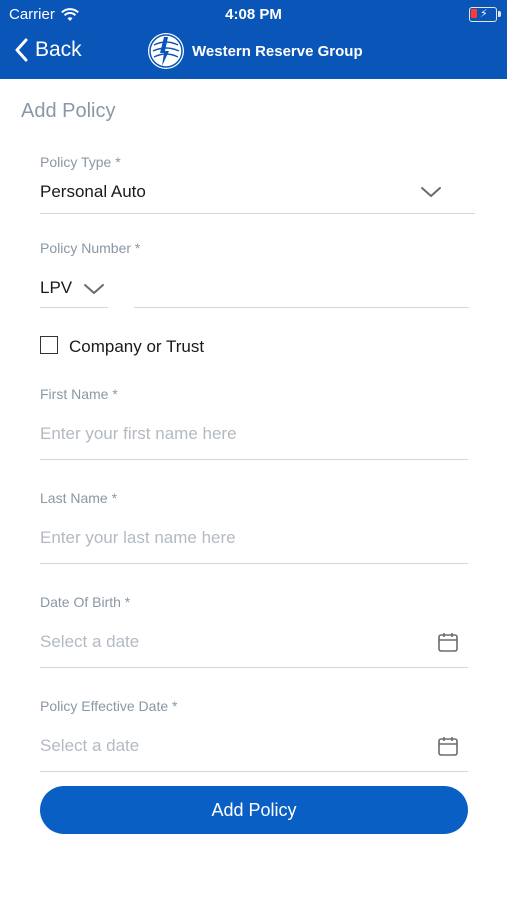 The image size is (507, 900). I want to click on brand-logo, so click(166, 51).